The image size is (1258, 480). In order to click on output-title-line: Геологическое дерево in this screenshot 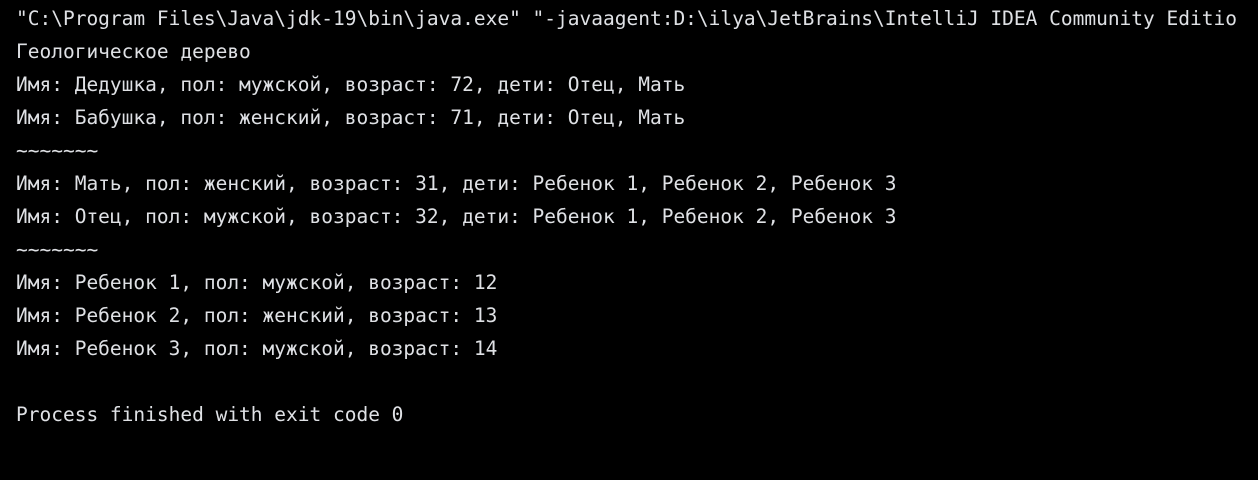, I will do `click(133, 51)`.